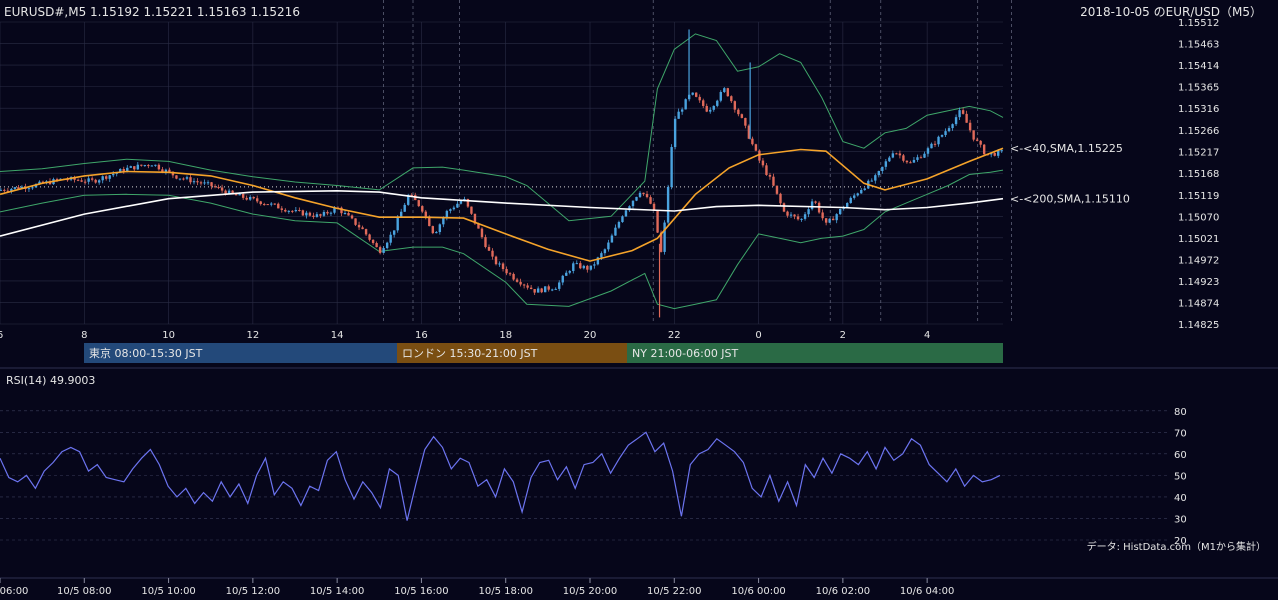 Image resolution: width=1278 pixels, height=600 pixels. I want to click on hour-tick-label: 12, so click(252, 335).